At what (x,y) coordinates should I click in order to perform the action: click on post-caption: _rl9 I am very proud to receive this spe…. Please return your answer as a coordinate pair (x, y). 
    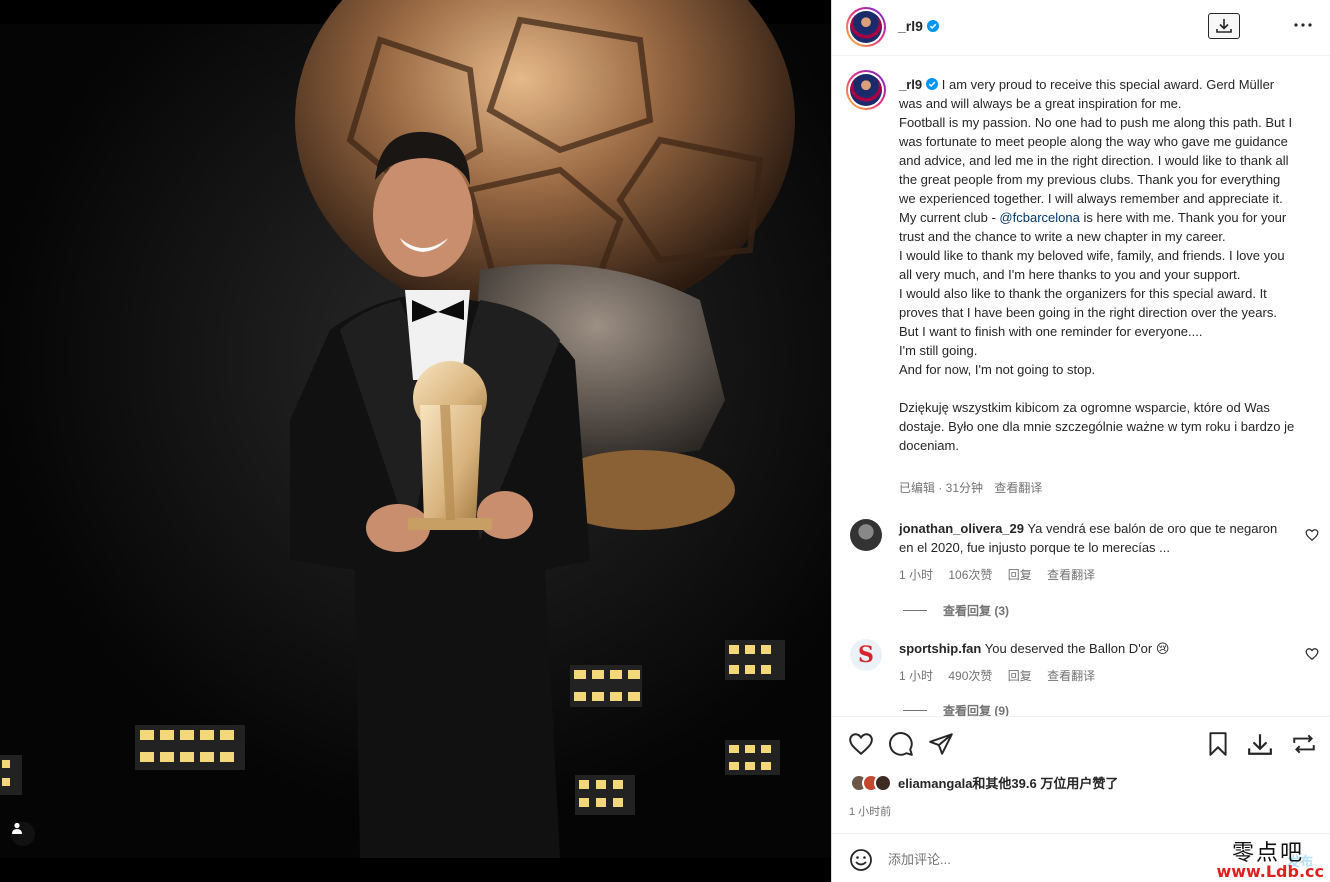
    Looking at the image, I should click on (1099, 265).